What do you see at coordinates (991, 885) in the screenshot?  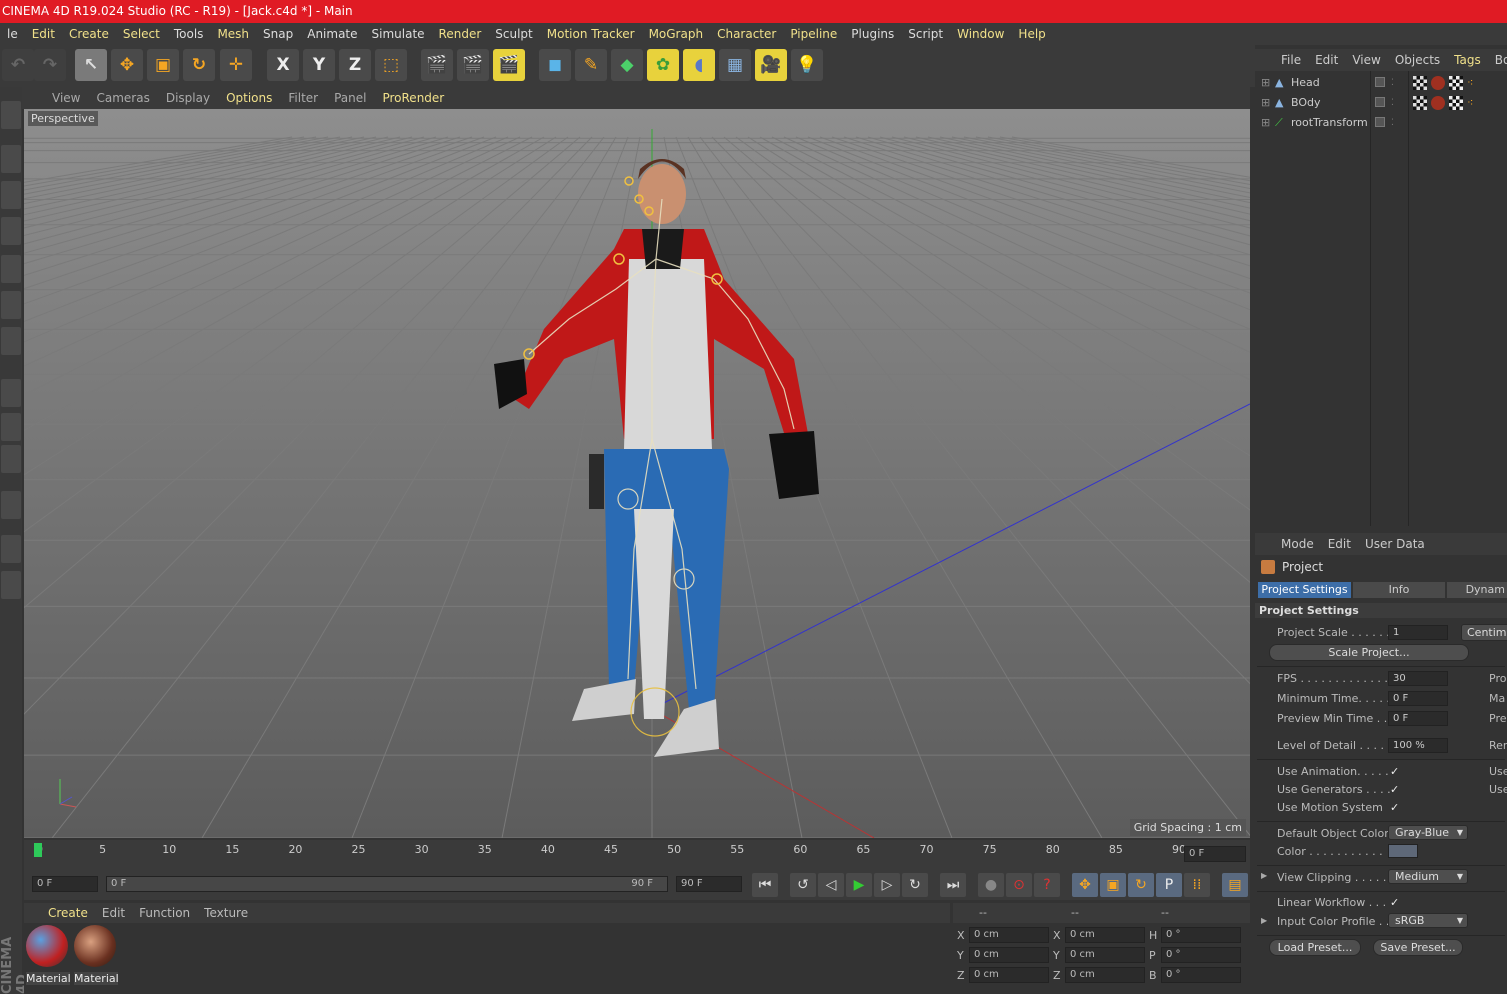 I see `record-keys-icon: ●` at bounding box center [991, 885].